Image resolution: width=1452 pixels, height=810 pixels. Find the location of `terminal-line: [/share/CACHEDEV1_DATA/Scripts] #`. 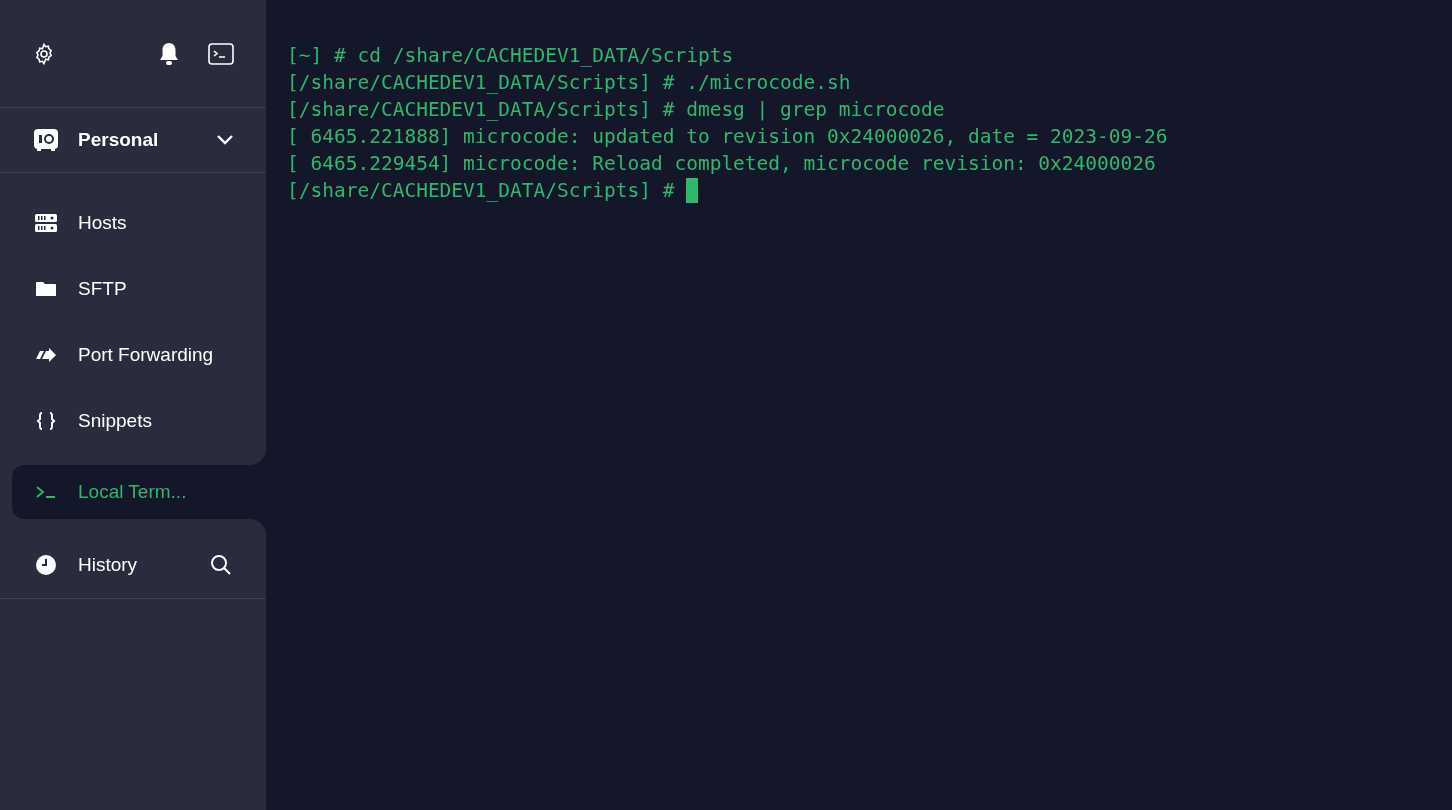

terminal-line: [/share/CACHEDEV1_DATA/Scripts] # is located at coordinates (481, 191).